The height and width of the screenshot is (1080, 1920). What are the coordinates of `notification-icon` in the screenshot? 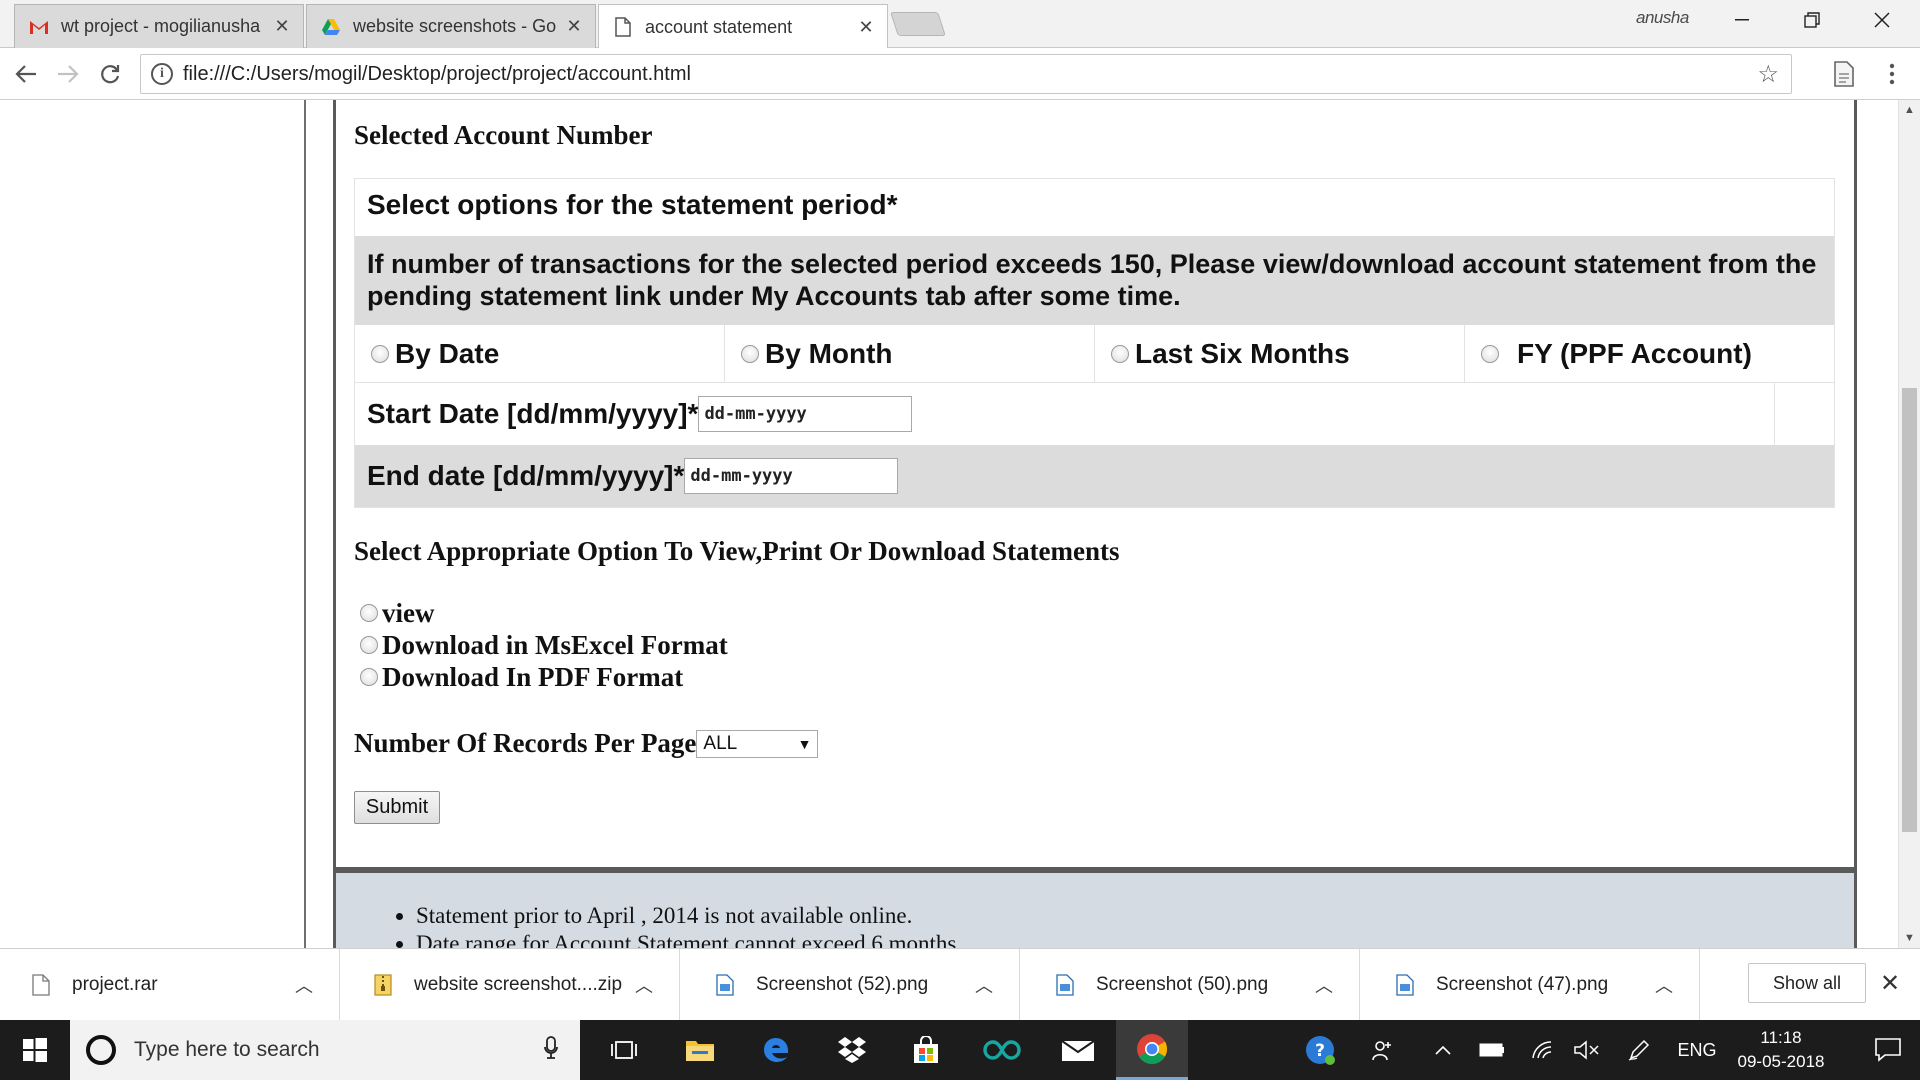 It's located at (1888, 1050).